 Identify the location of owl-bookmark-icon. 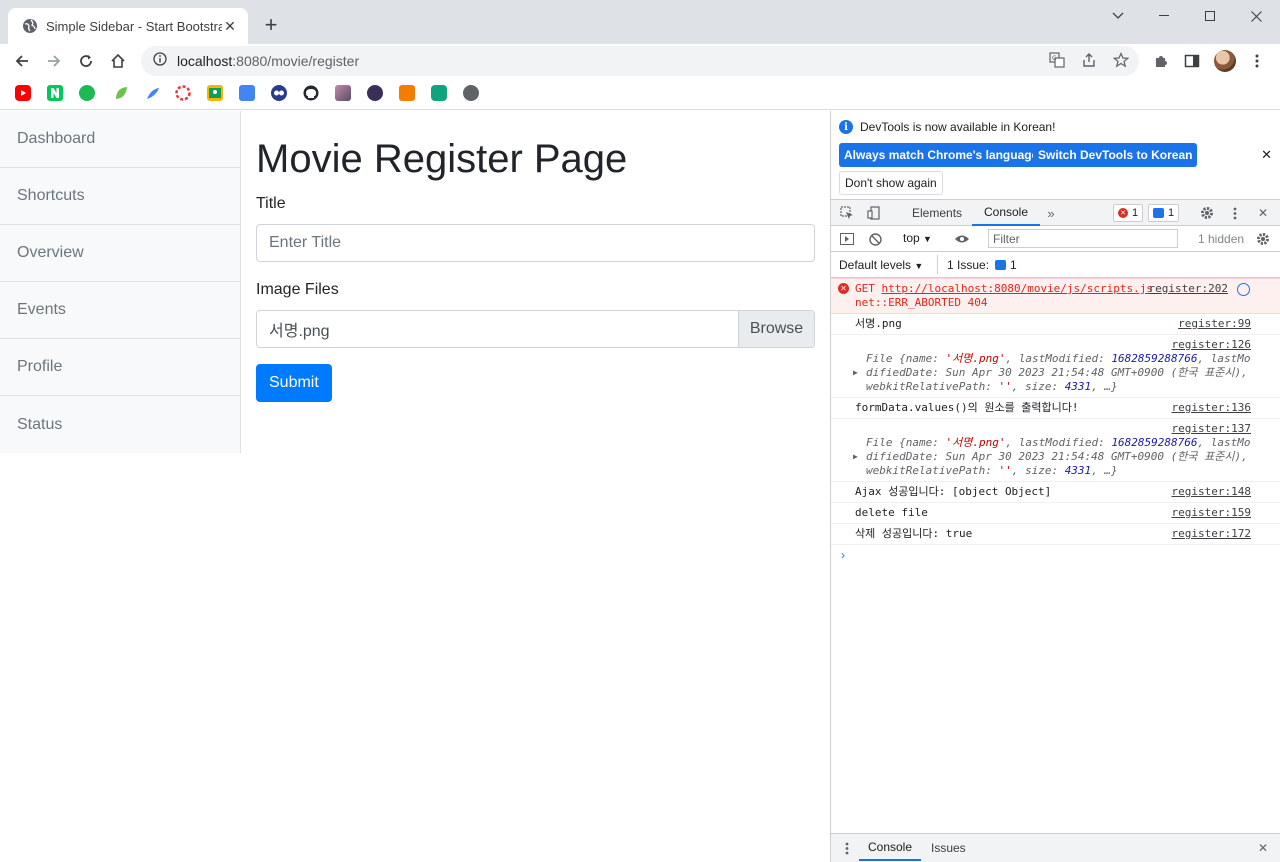
(279, 93).